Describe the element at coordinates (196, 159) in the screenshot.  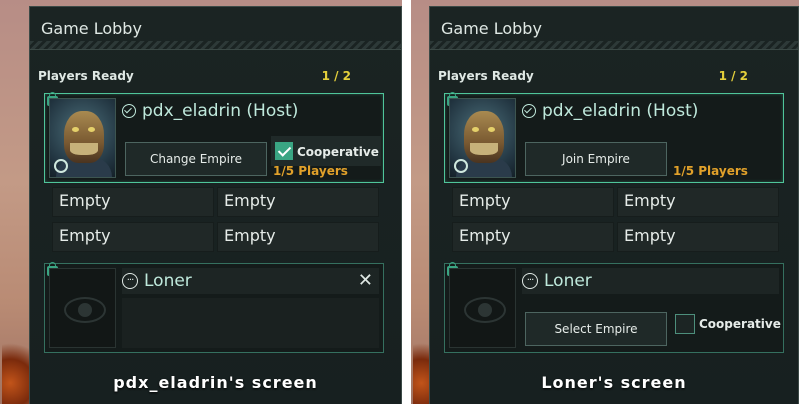
I see `change-empire-button: Change Empire` at that location.